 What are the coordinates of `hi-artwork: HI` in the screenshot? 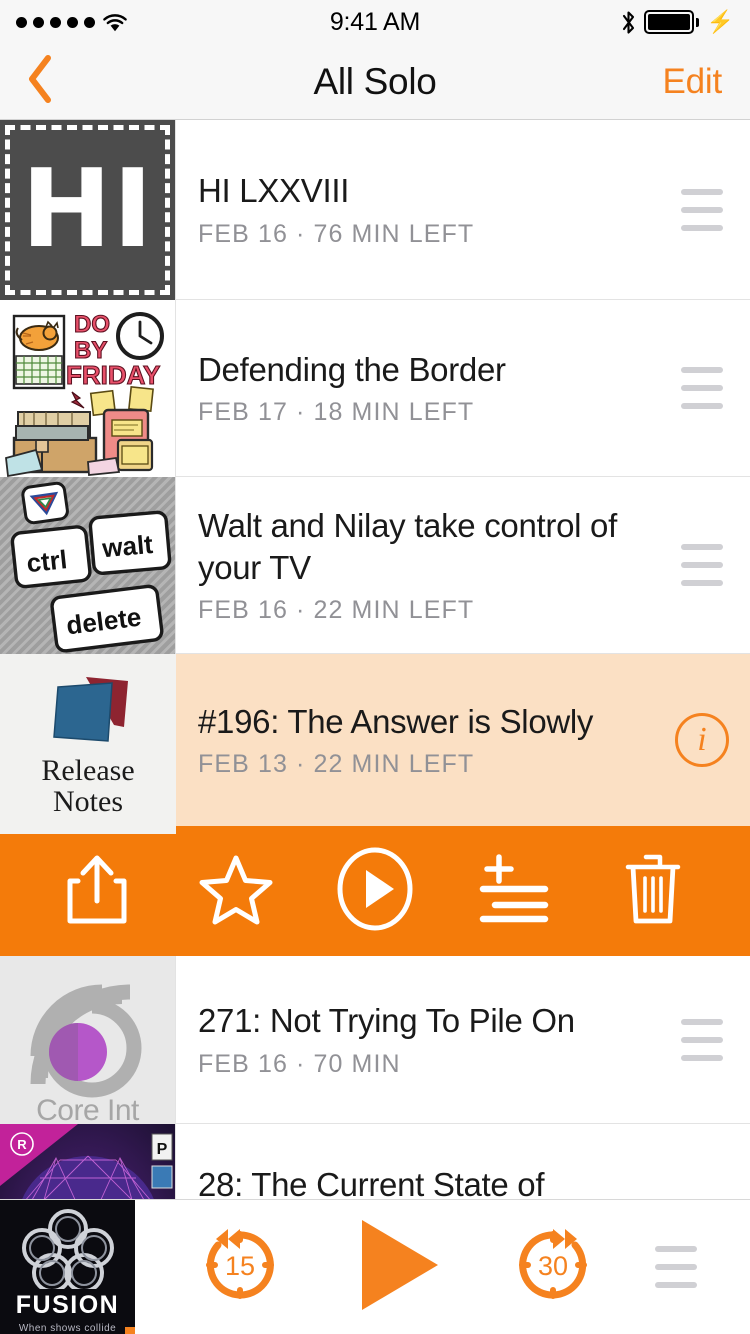 It's located at (88, 210).